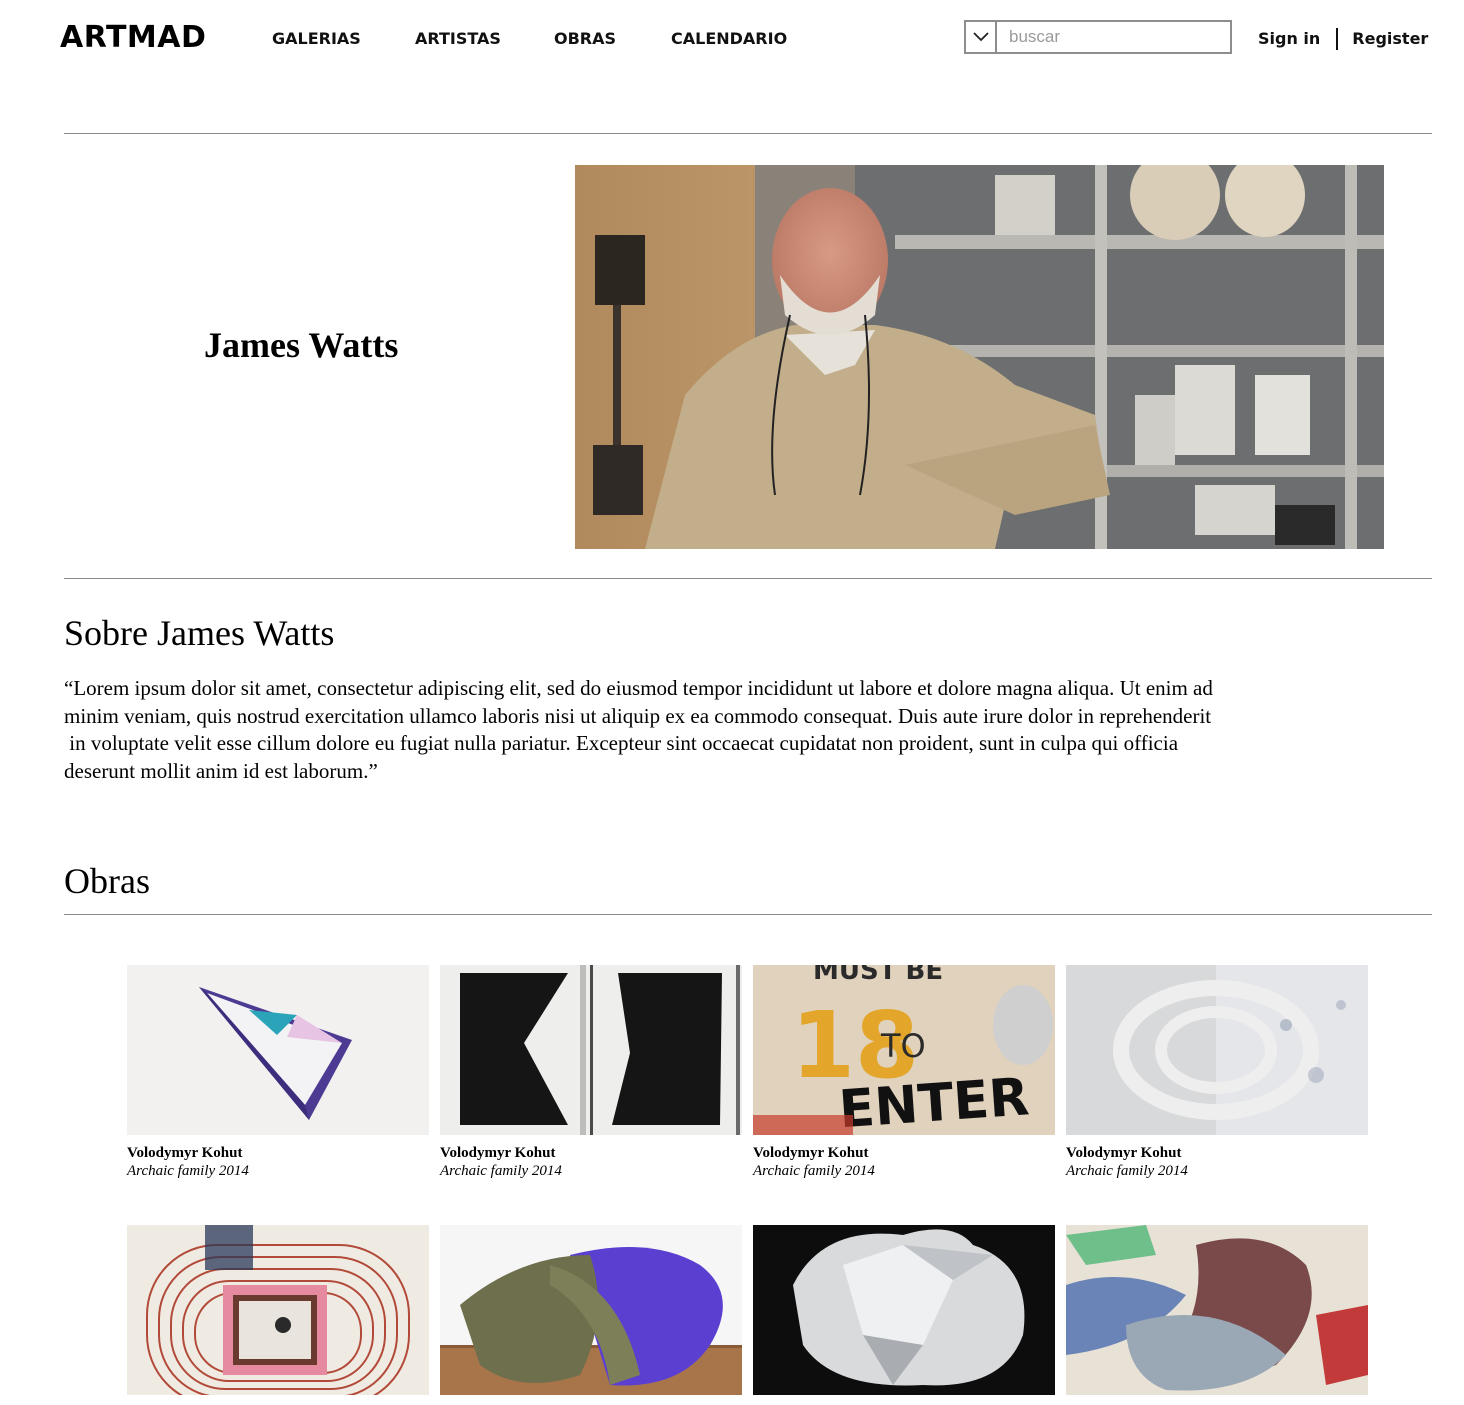  I want to click on chevron-down-icon, so click(980, 37).